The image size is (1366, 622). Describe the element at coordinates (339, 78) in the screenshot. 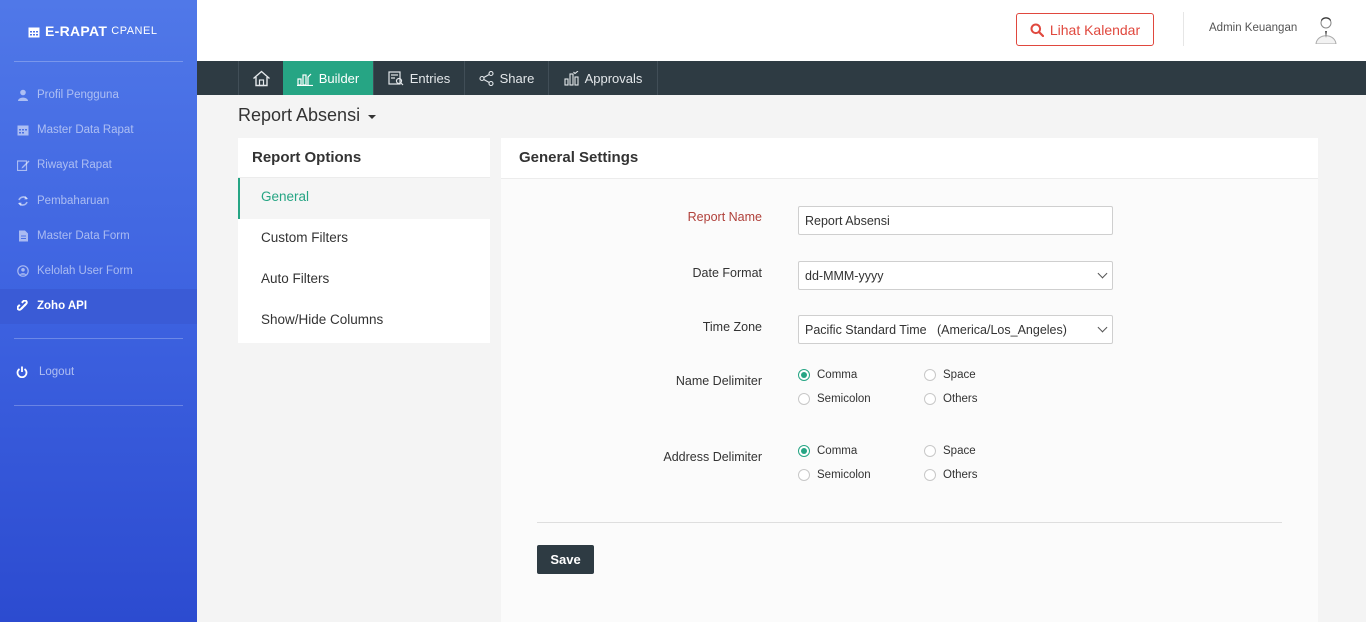

I see `nav-builder-label: Builder` at that location.